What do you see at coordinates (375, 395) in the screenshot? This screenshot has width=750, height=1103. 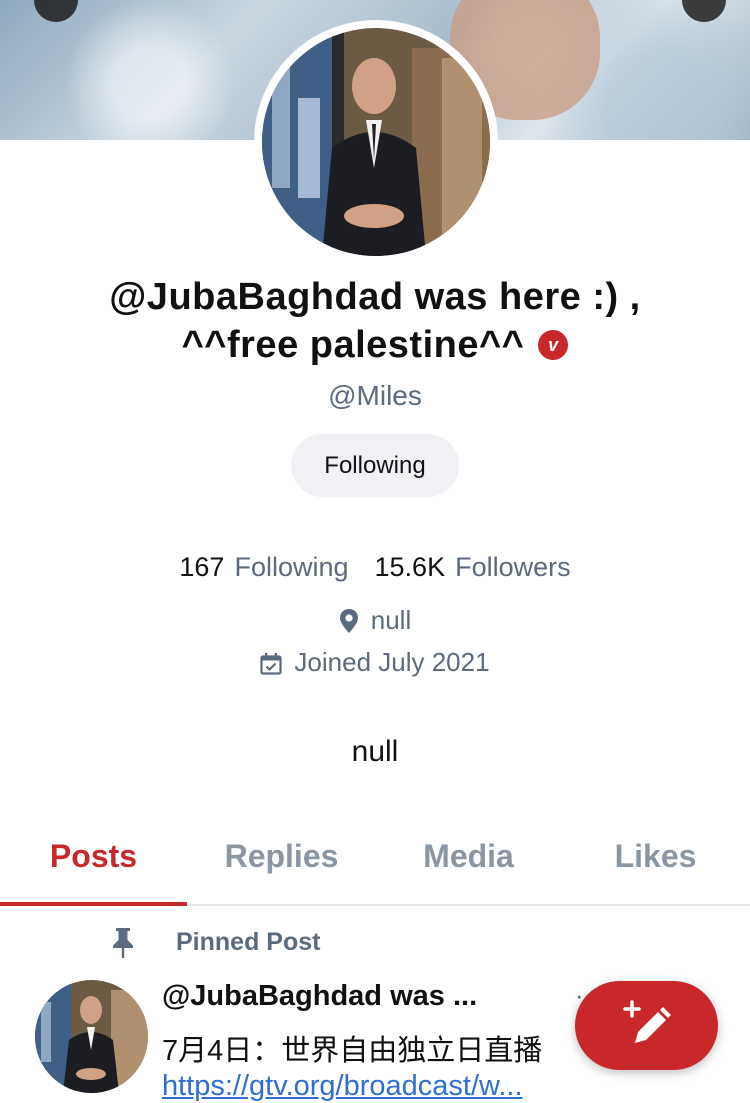 I see `user-handle: @Miles` at bounding box center [375, 395].